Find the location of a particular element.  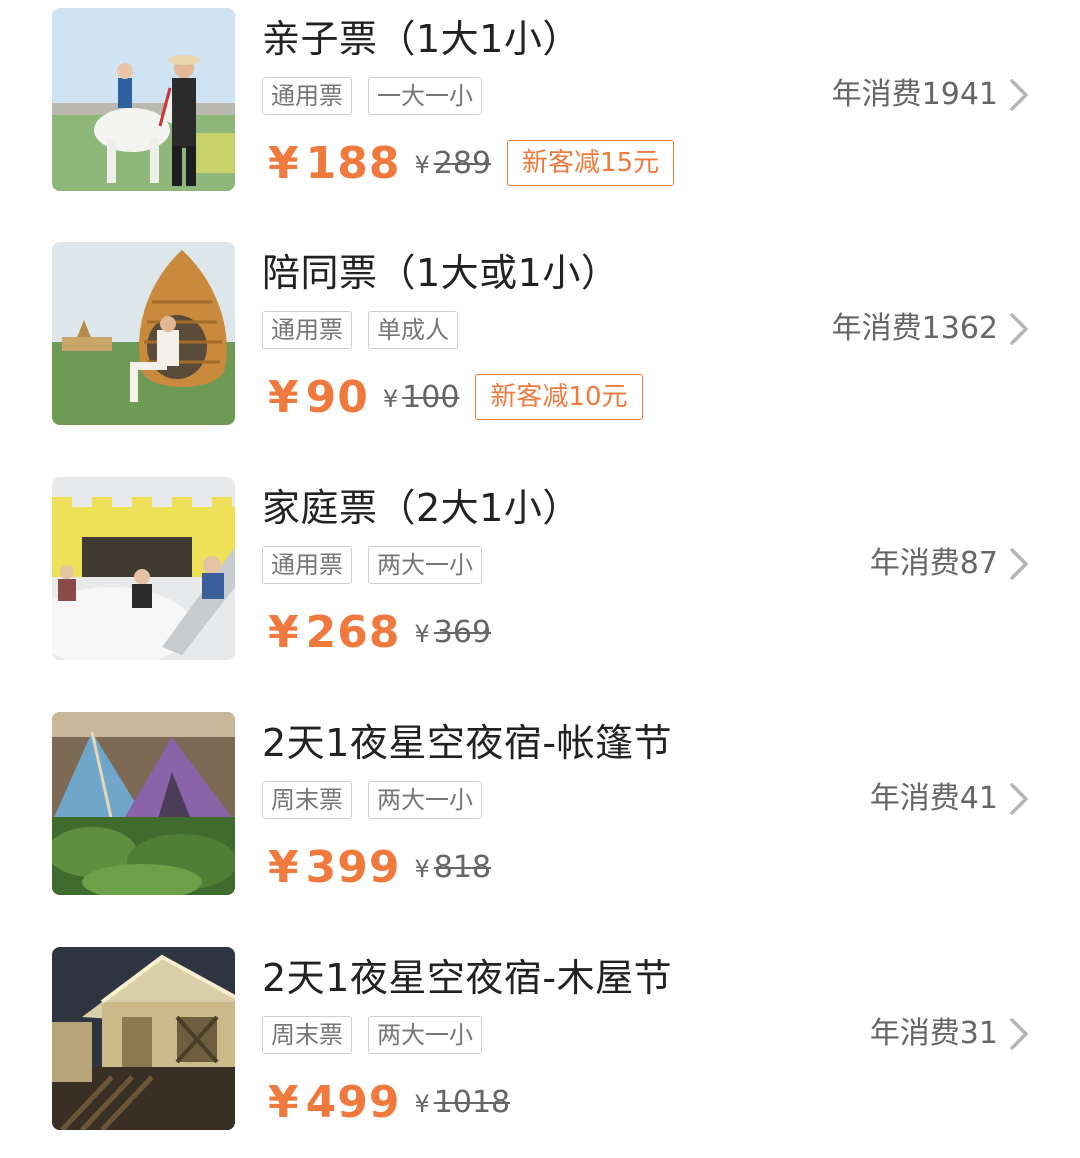

ticket-title: 陪同票（1大或1小） is located at coordinates (441, 273).